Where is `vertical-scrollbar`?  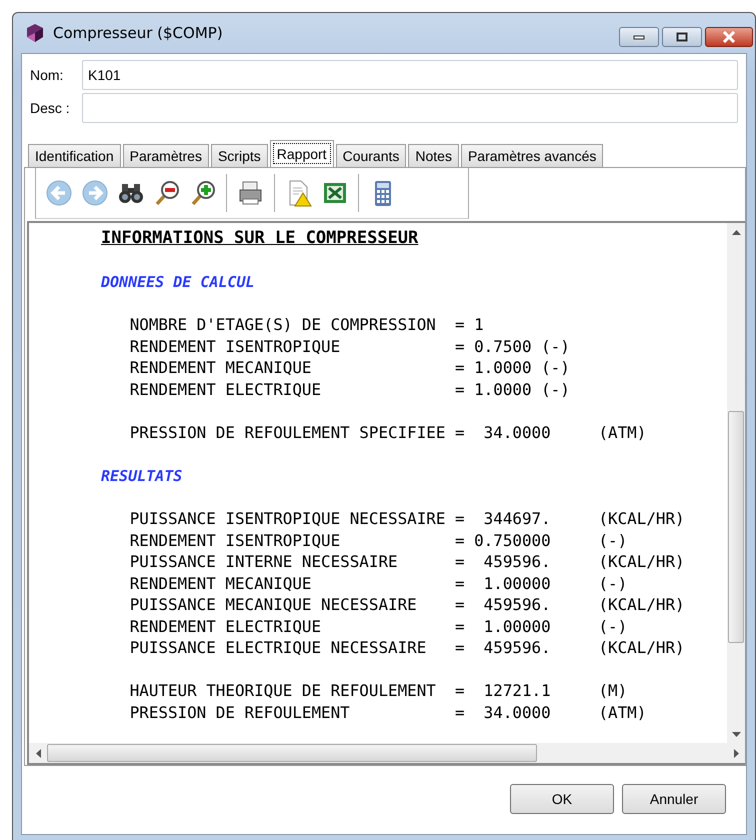 vertical-scrollbar is located at coordinates (736, 483).